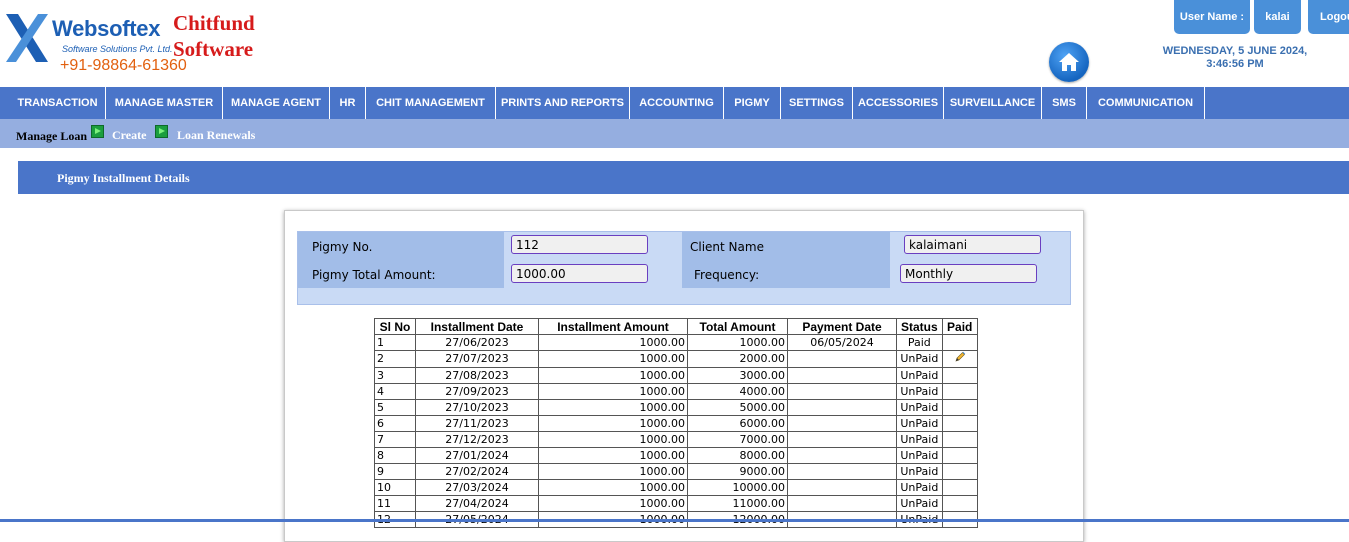 The height and width of the screenshot is (542, 1349). Describe the element at coordinates (737, 503) in the screenshot. I see `cell-total: 11000.00` at that location.